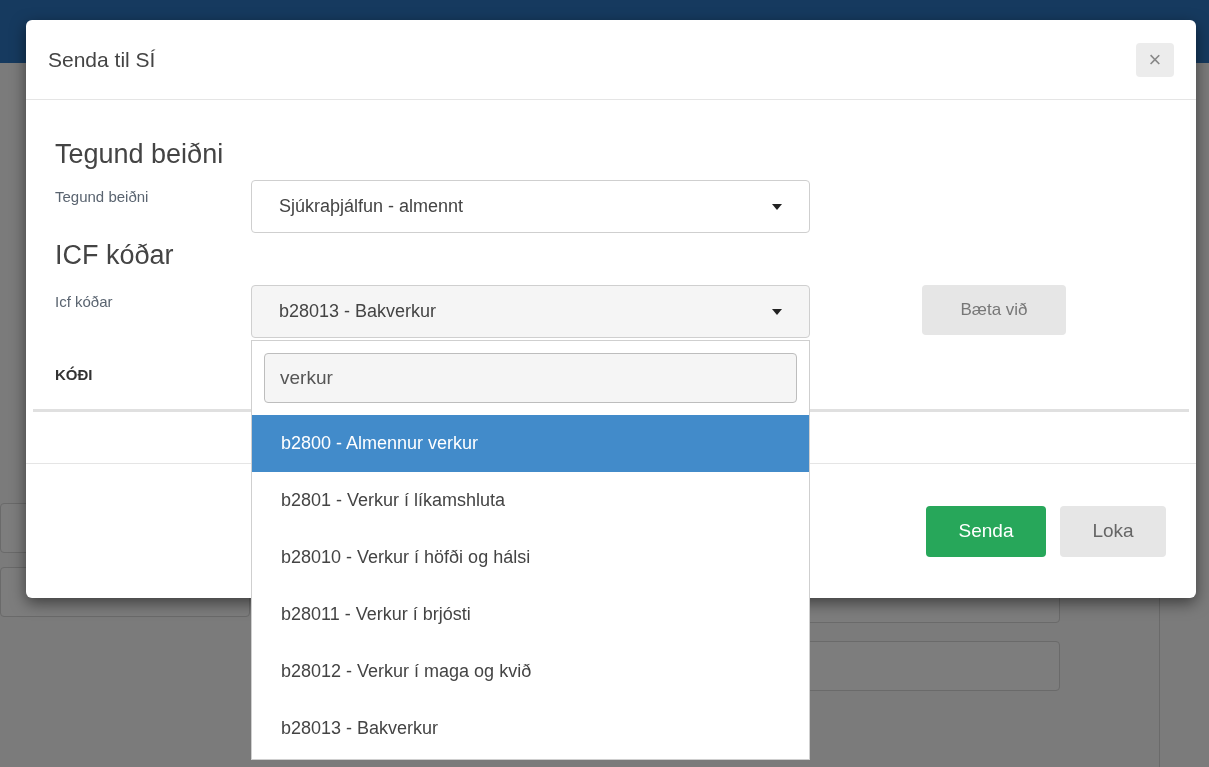  I want to click on dropdown-option: b2800 - Almennur verkur, so click(530, 443).